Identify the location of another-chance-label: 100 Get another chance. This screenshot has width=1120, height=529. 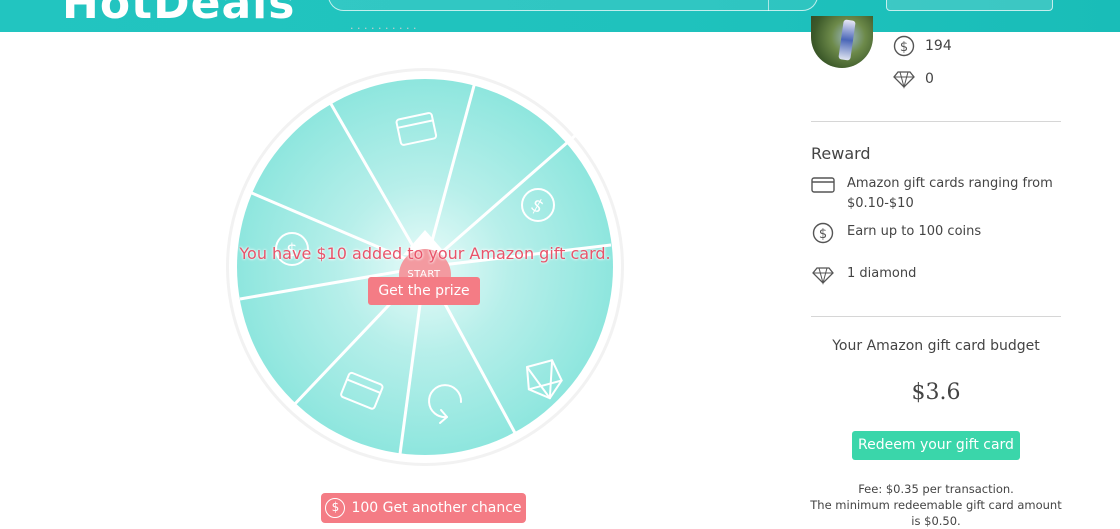
(436, 508).